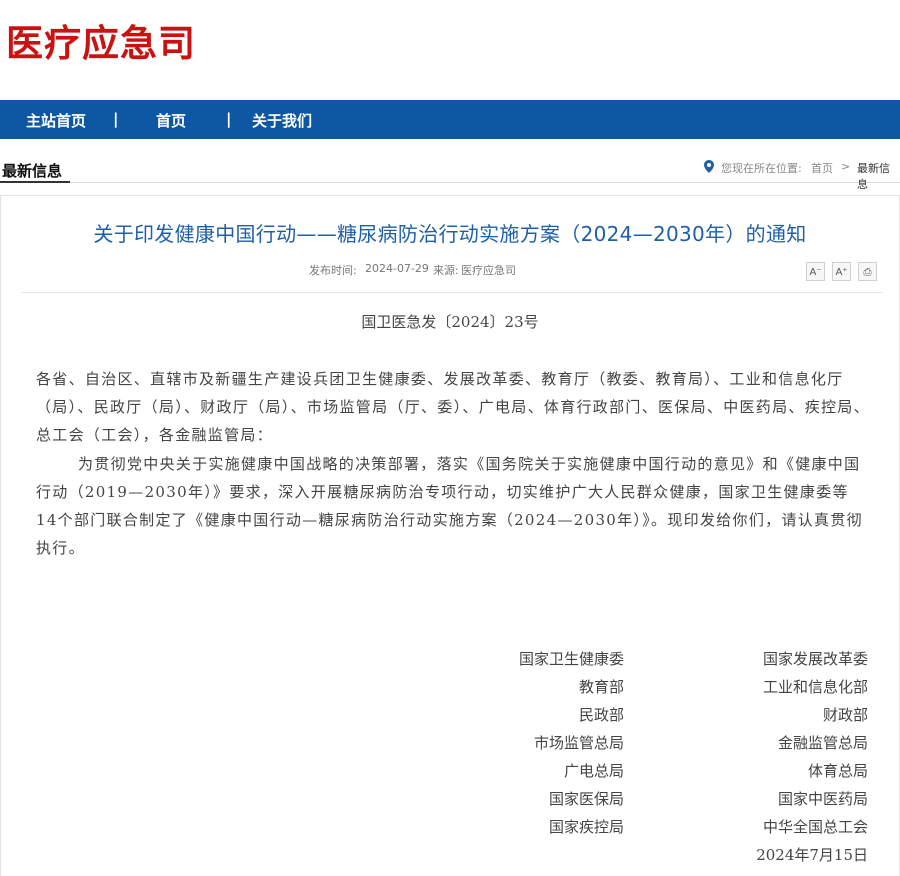  Describe the element at coordinates (450, 119) in the screenshot. I see `main-nav: 主站首页 | 首页 | 关于我们` at that location.